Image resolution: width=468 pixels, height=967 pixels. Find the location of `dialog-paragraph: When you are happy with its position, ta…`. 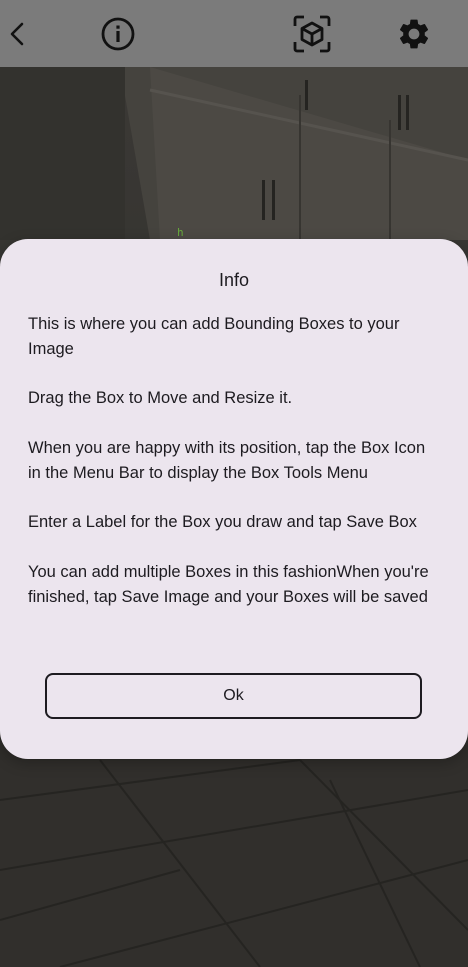

dialog-paragraph: When you are happy with its position, ta… is located at coordinates (227, 460).